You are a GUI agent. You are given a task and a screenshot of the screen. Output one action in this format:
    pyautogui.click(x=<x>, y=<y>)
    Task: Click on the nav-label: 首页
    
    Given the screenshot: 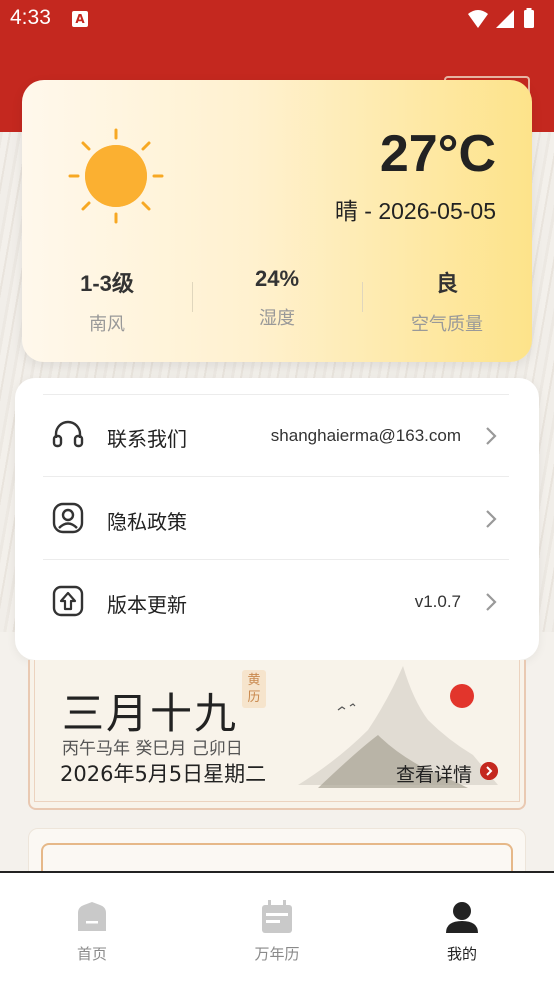 What is the action you would take?
    pyautogui.click(x=91, y=954)
    